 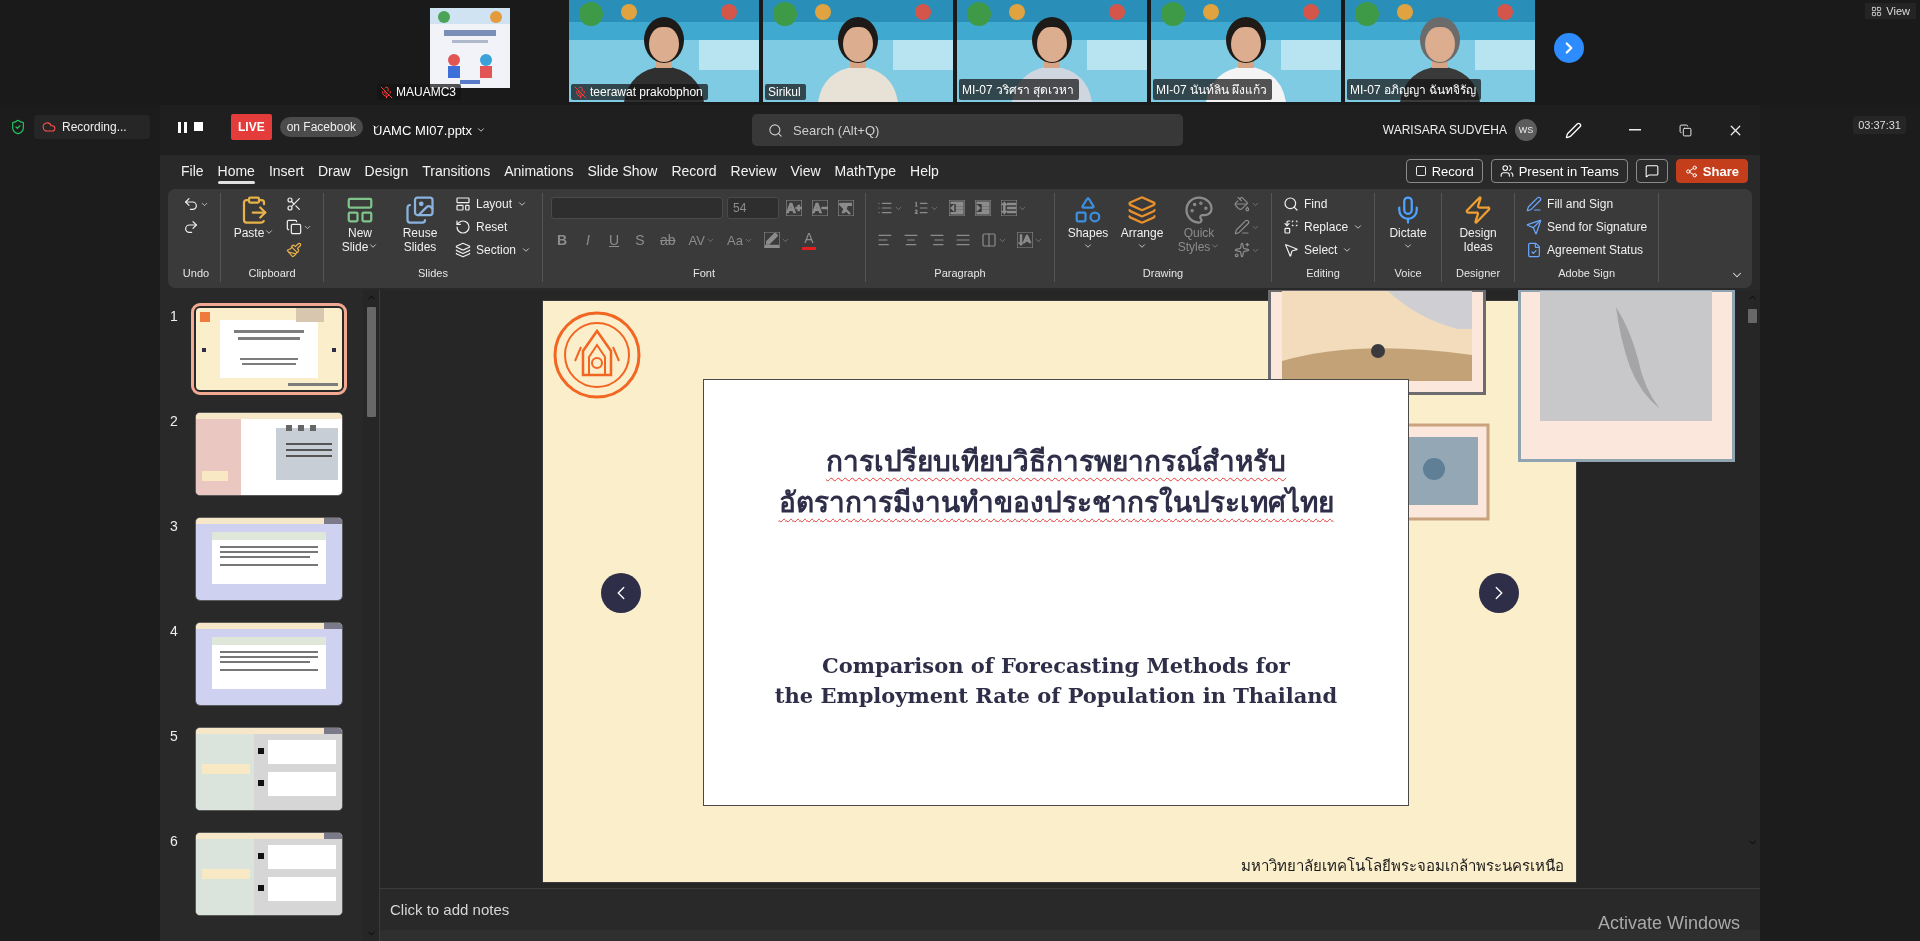 I want to click on muted-microphone-icon, so click(x=580, y=92).